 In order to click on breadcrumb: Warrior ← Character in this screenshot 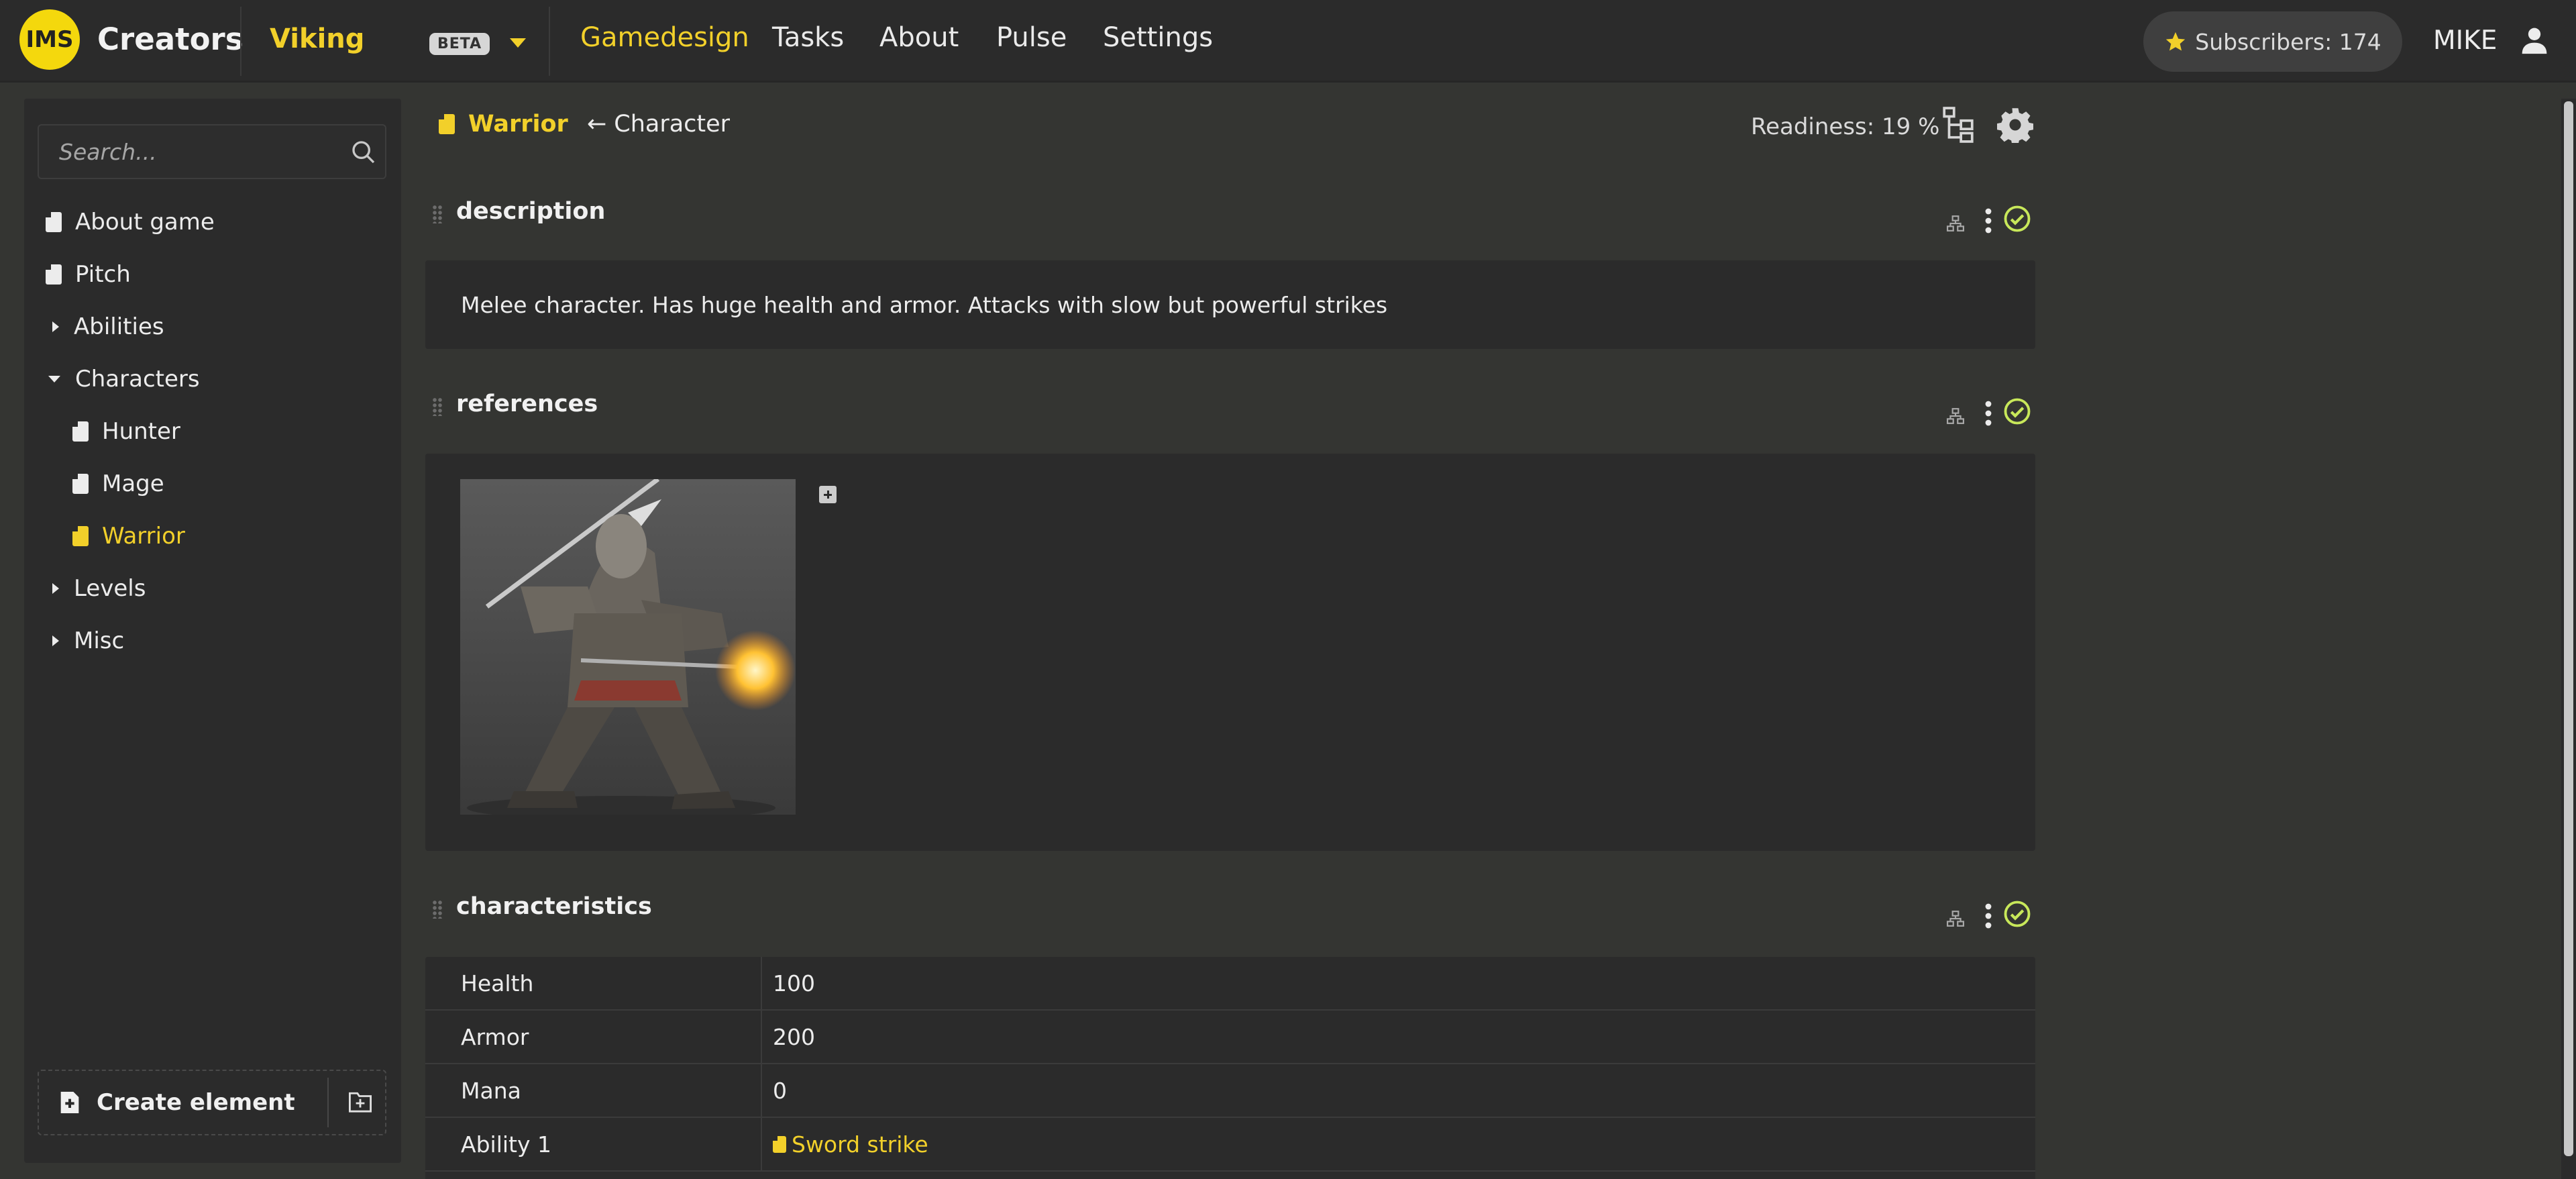, I will do `click(584, 125)`.